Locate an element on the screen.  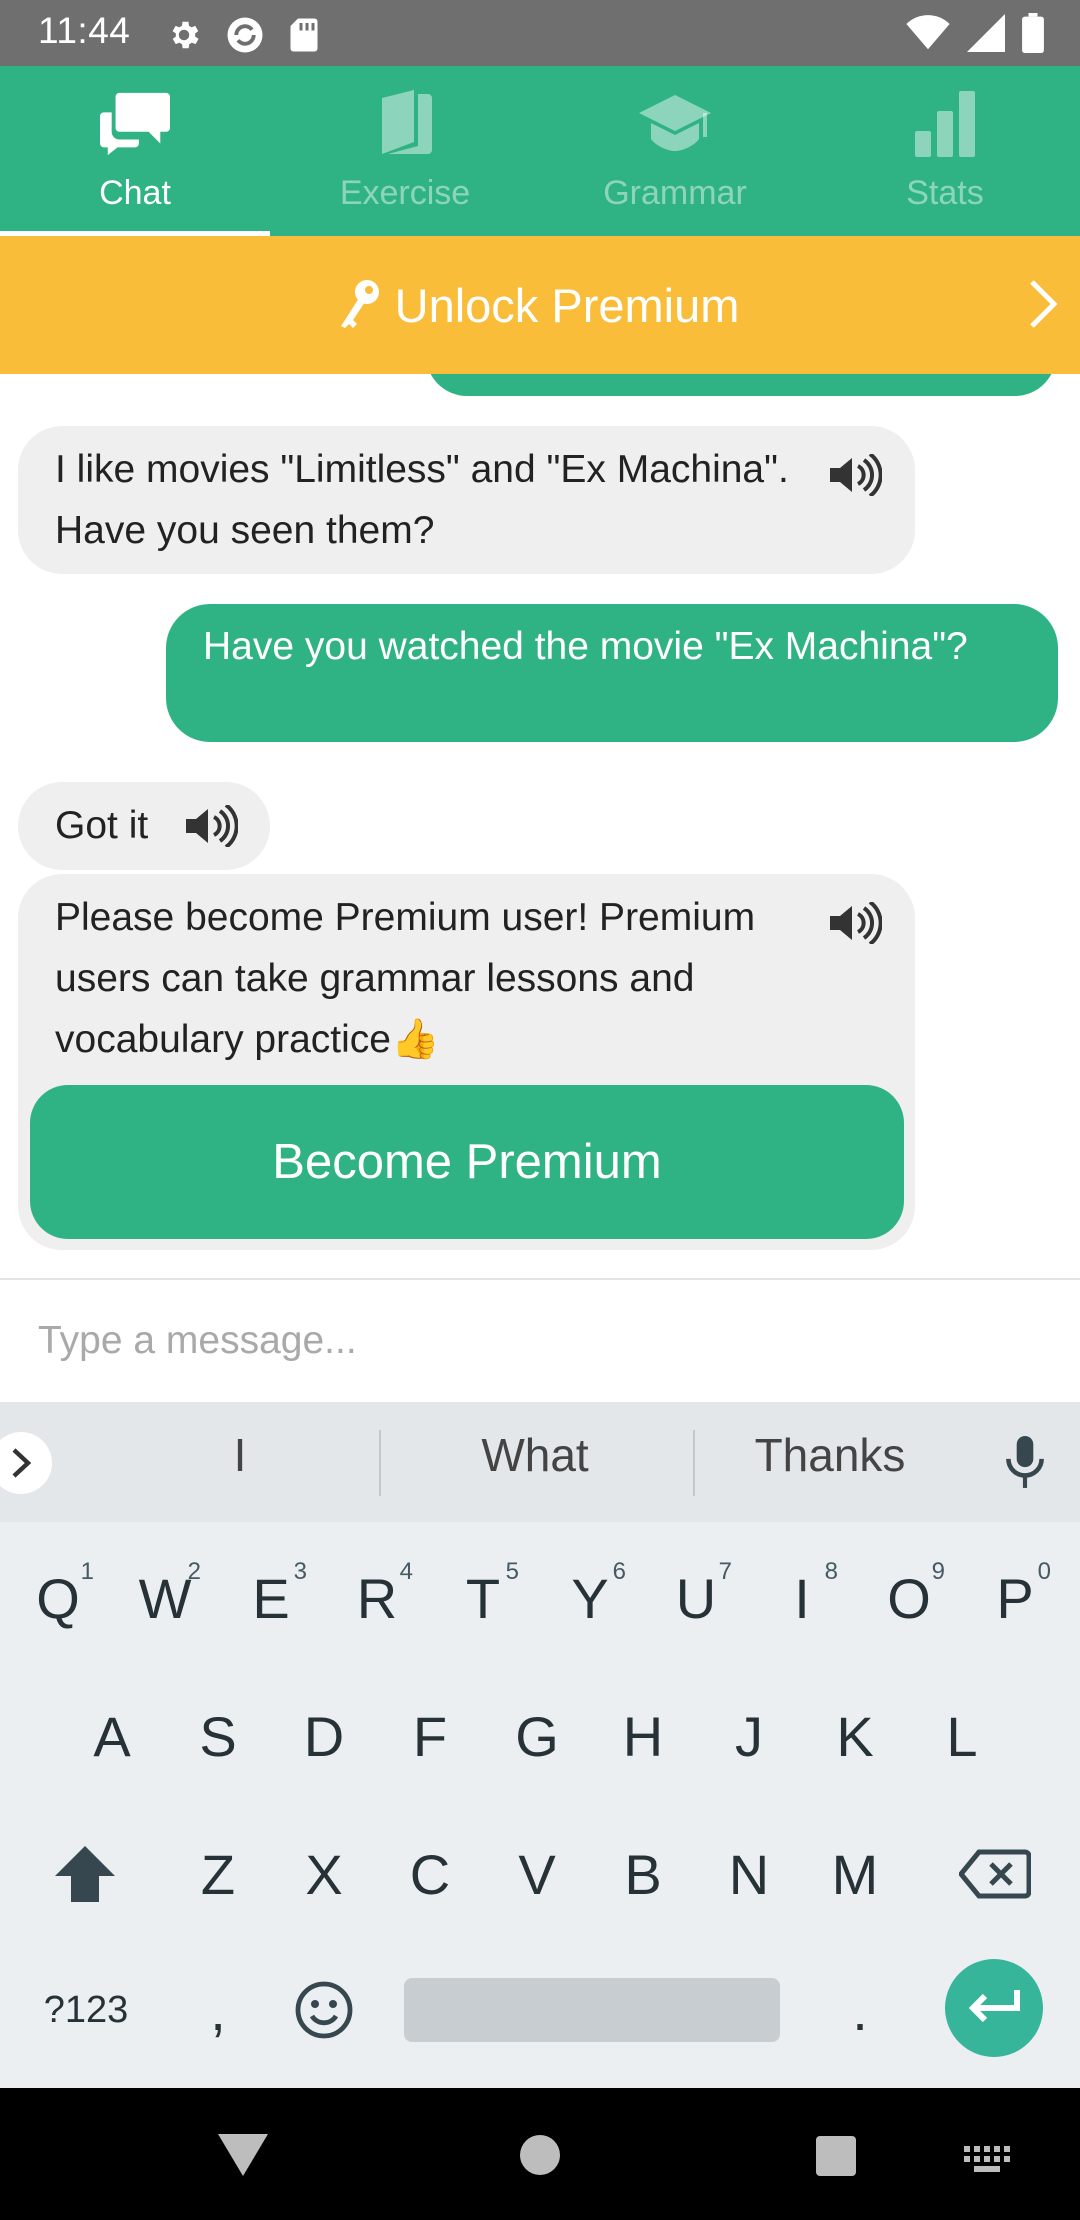
key-k: K is located at coordinates (855, 1736).